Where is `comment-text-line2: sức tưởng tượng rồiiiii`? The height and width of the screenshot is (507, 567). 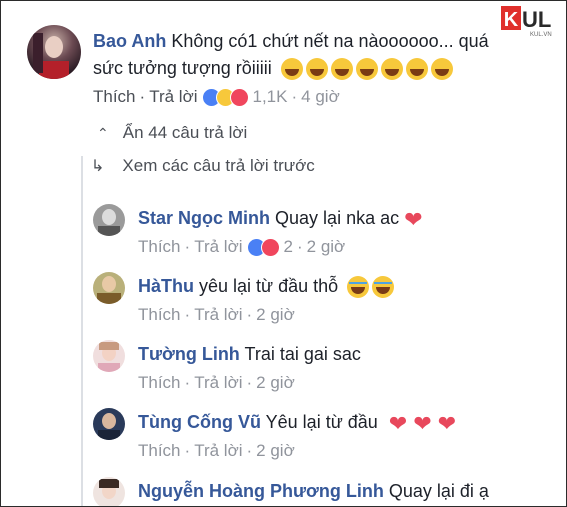 comment-text-line2: sức tưởng tượng rồiiiii is located at coordinates (308, 69).